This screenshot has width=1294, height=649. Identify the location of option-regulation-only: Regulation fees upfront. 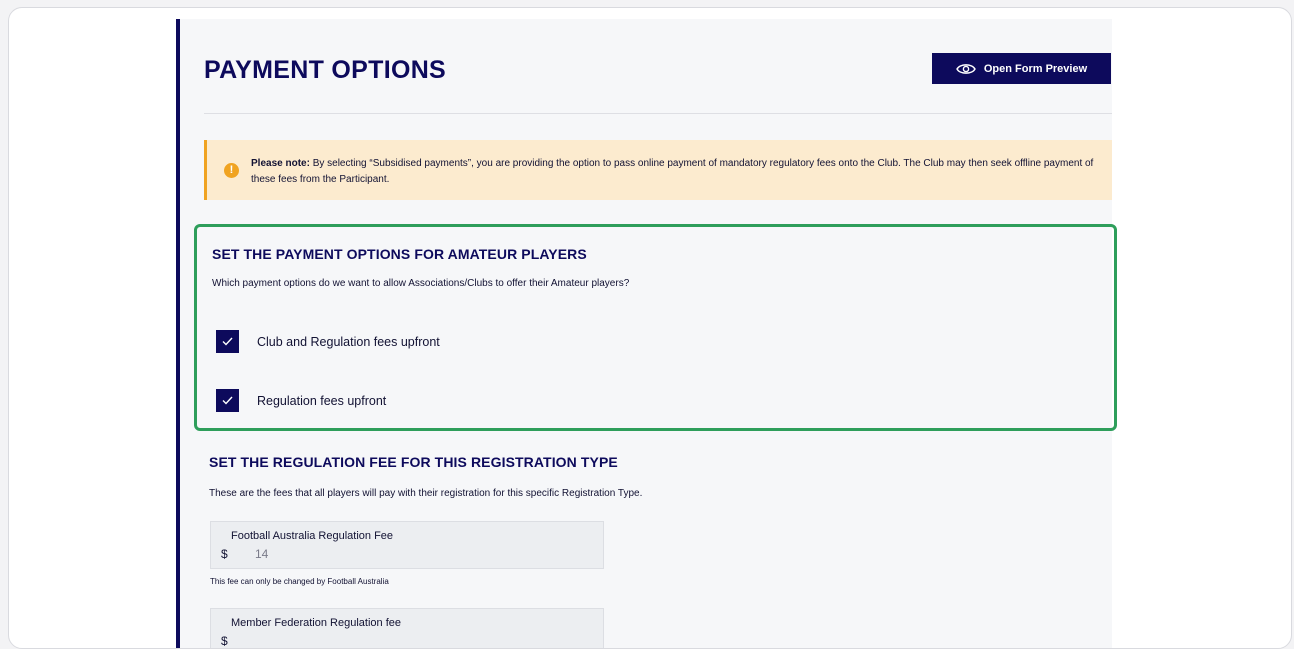
(301, 400).